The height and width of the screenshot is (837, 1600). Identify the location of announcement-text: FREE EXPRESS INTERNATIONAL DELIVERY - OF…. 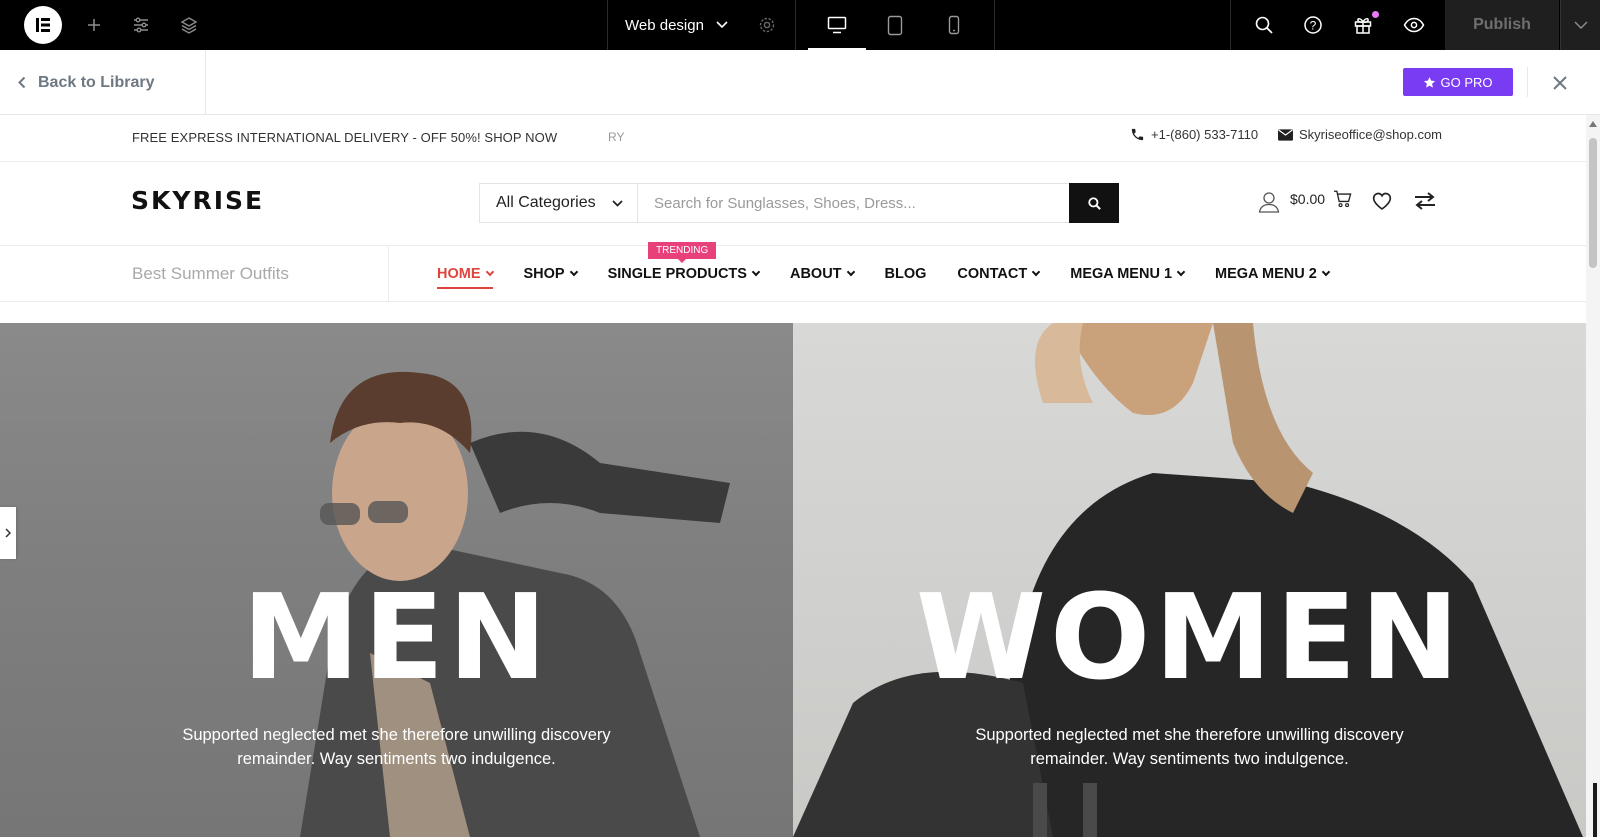
(344, 137).